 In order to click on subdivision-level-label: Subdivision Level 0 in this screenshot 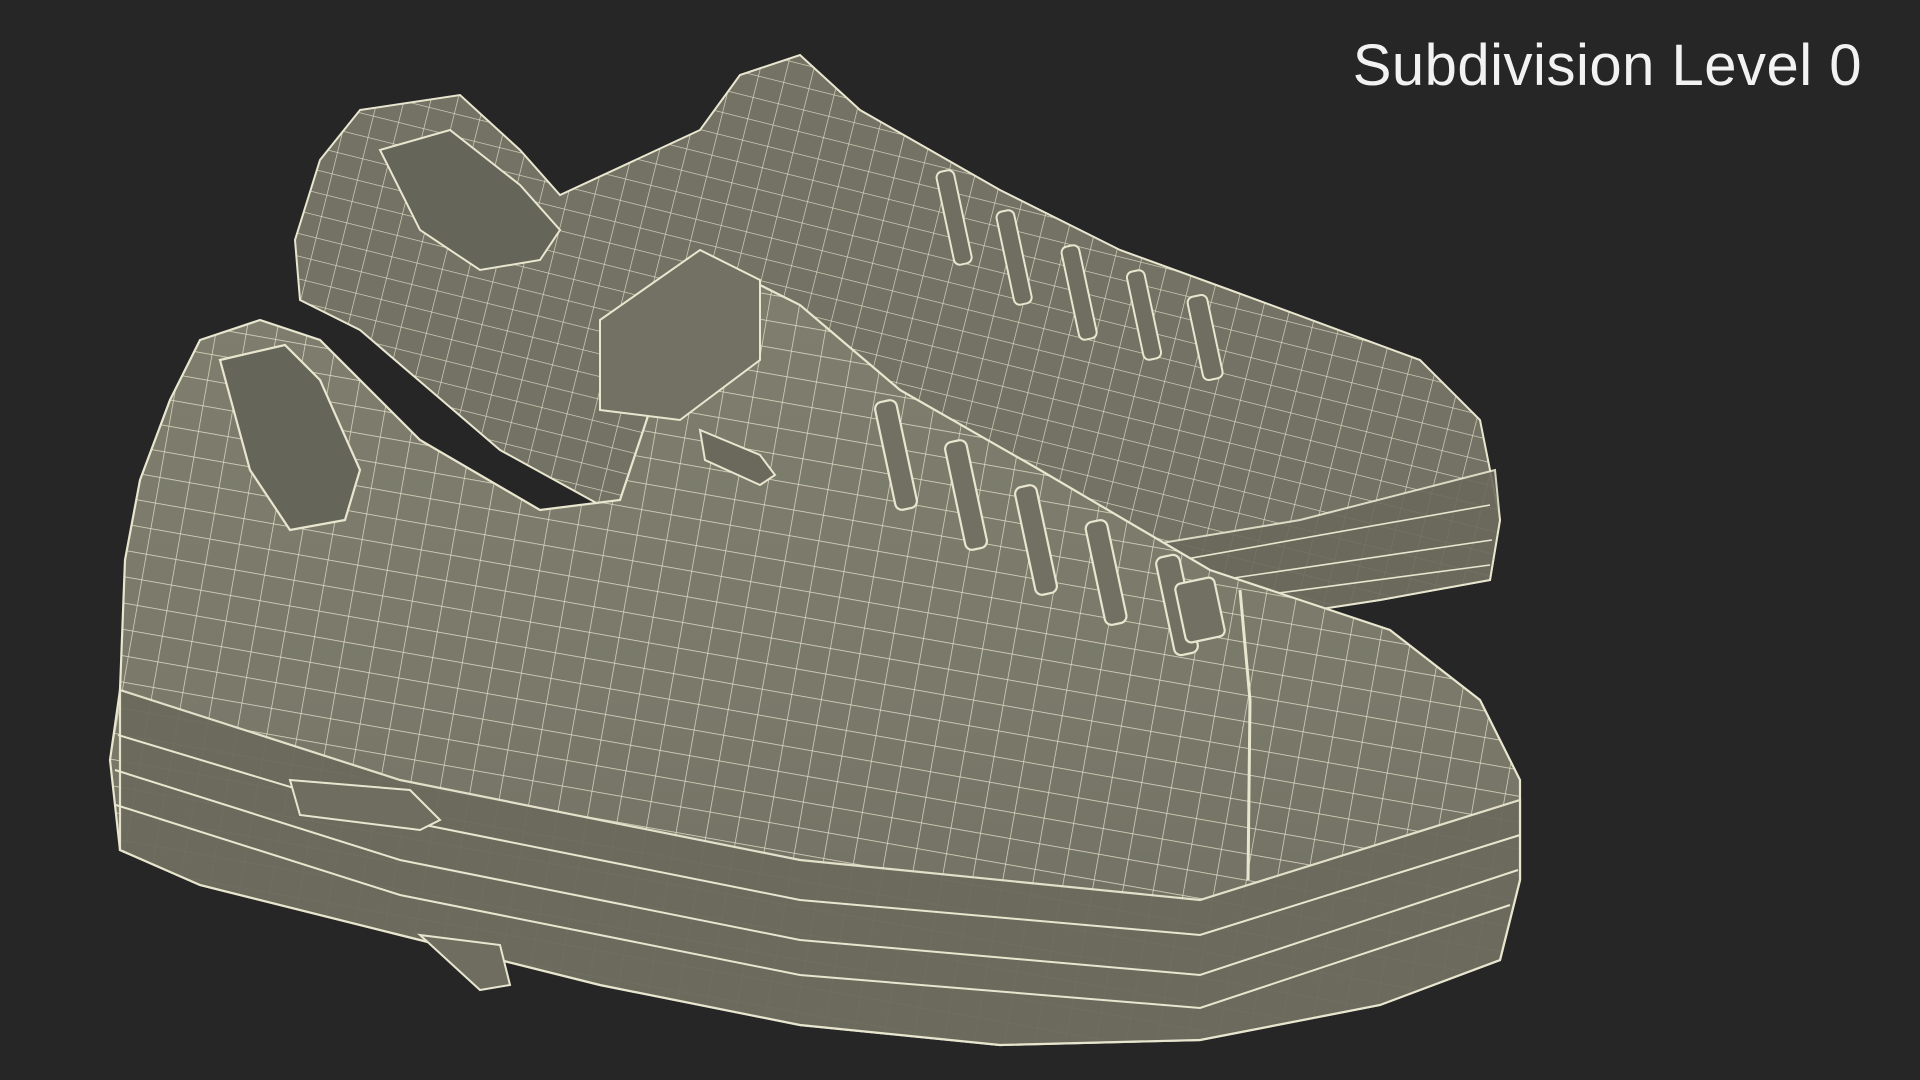, I will do `click(1607, 65)`.